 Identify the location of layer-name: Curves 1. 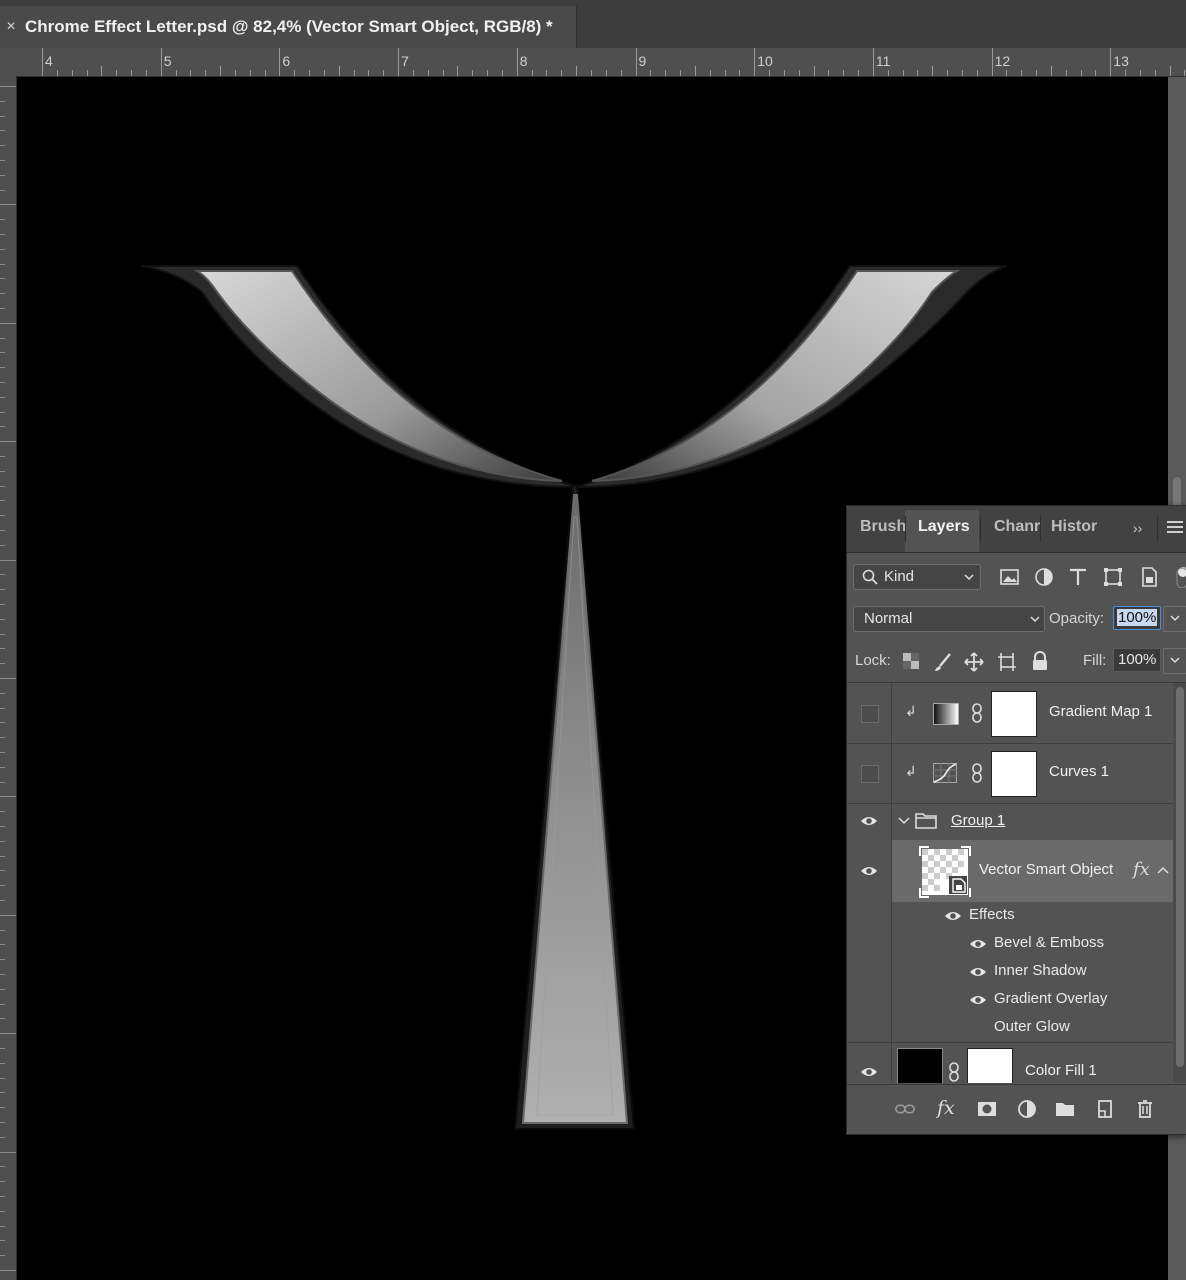
(1079, 771).